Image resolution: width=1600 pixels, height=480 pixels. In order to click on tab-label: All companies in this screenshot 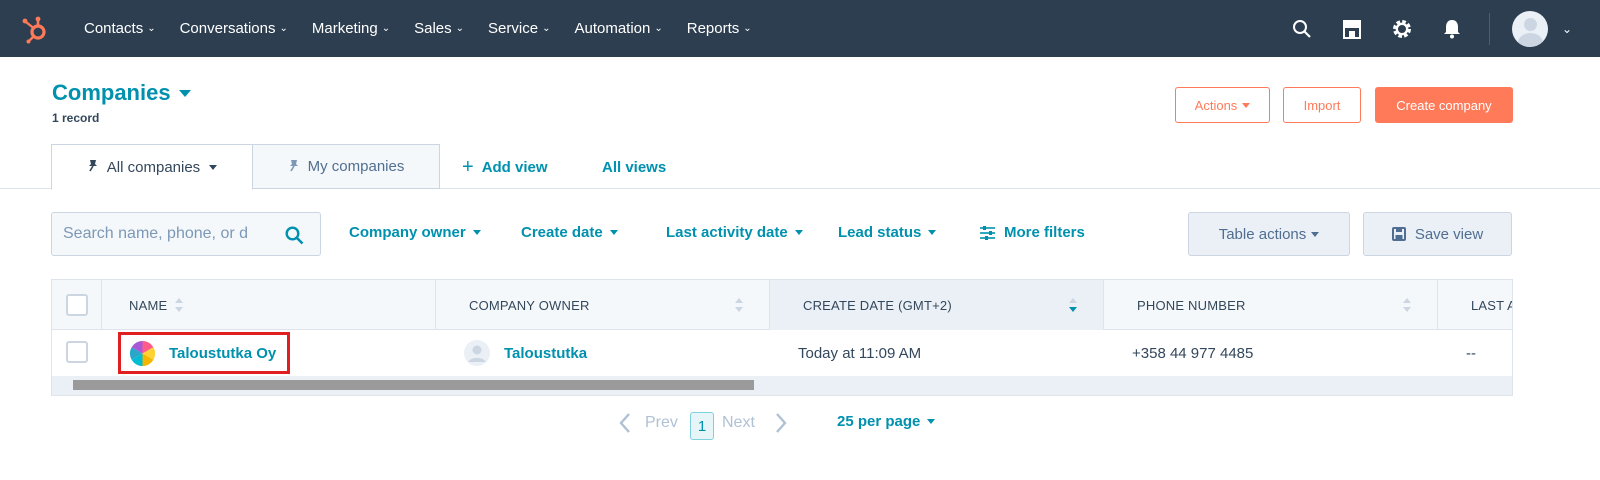, I will do `click(153, 167)`.